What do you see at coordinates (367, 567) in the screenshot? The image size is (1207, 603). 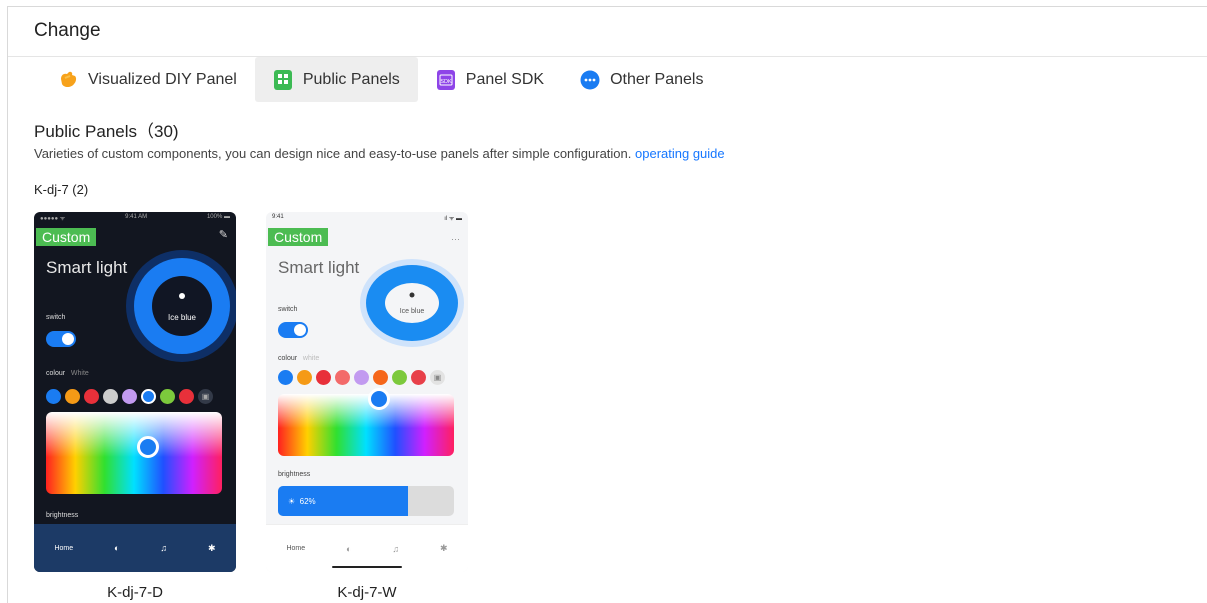 I see `home-indicator` at bounding box center [367, 567].